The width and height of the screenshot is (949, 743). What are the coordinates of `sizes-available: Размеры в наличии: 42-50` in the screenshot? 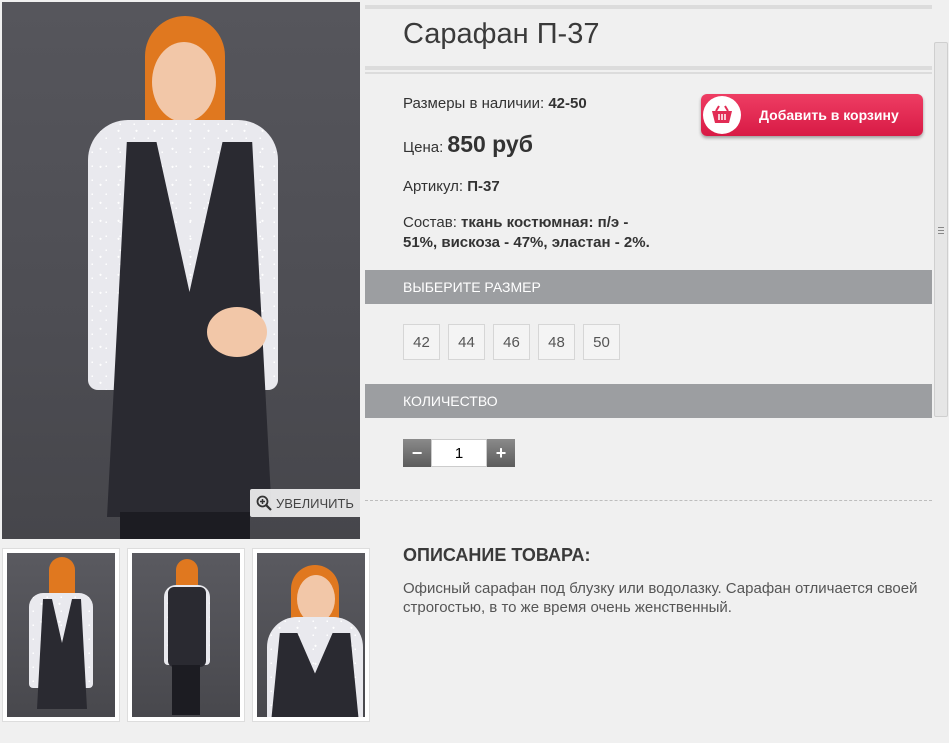 It's located at (495, 103).